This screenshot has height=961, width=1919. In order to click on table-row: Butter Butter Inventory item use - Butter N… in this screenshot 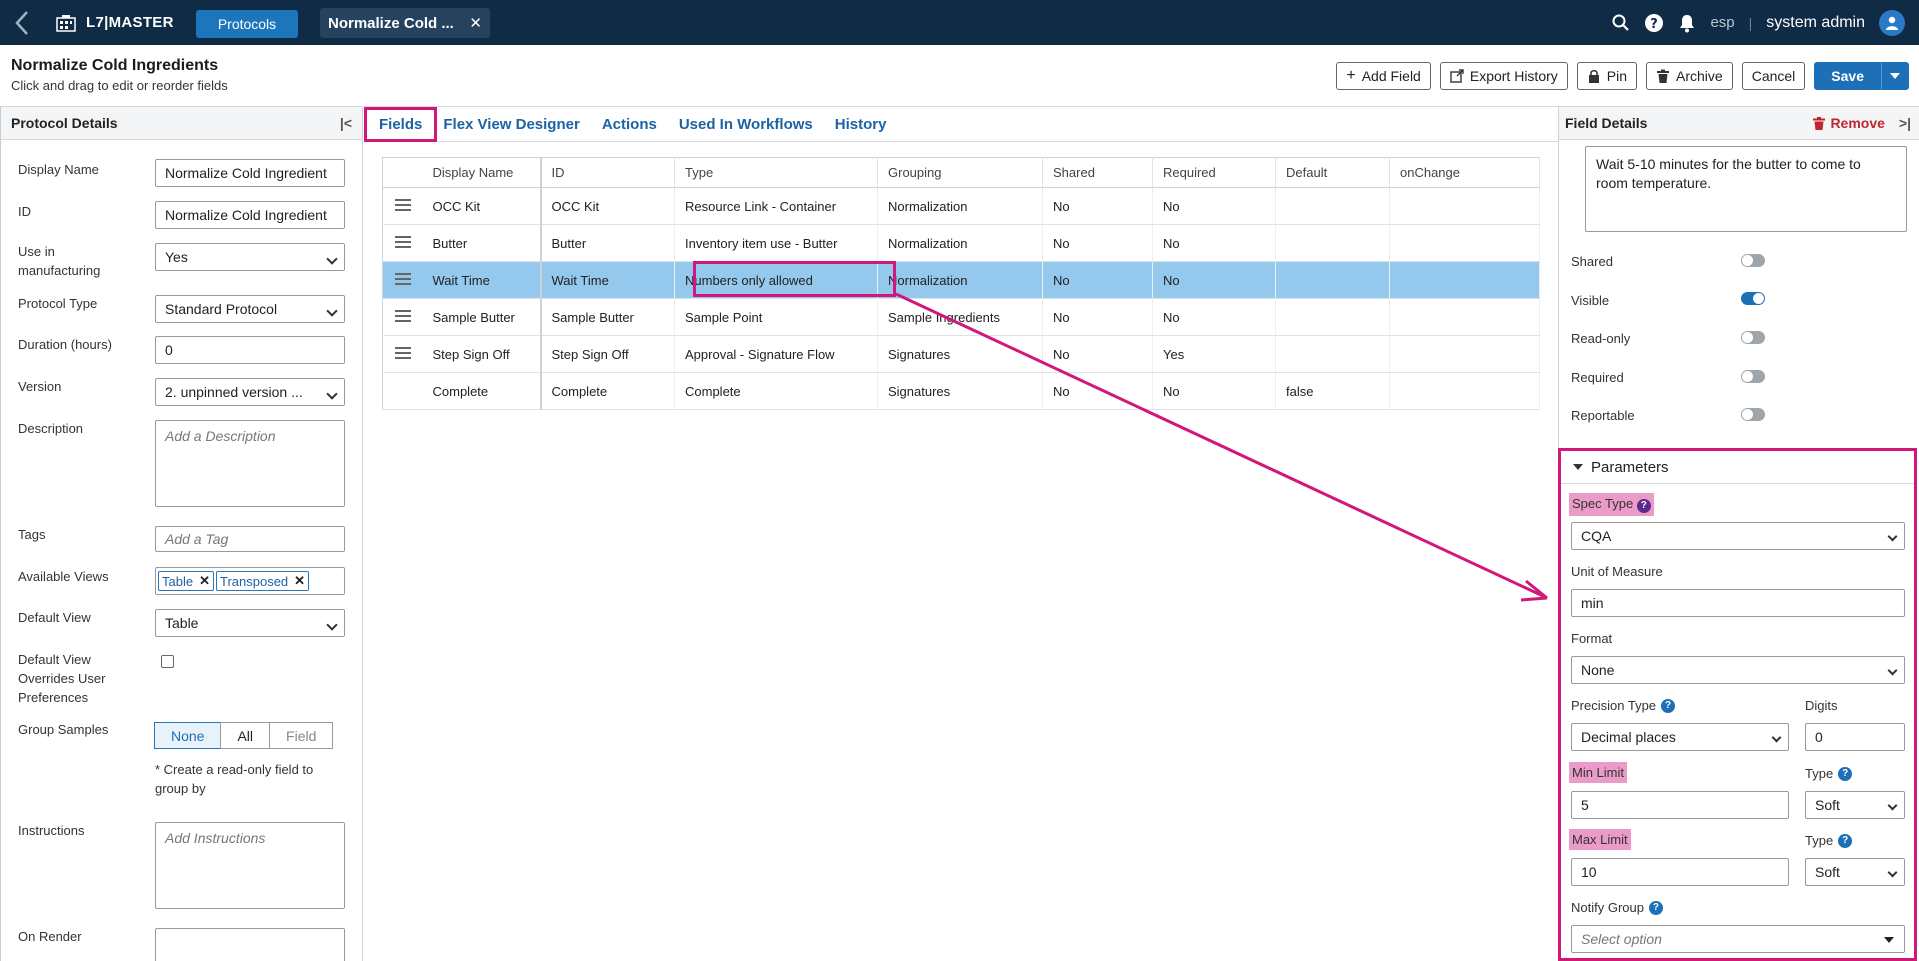, I will do `click(961, 243)`.